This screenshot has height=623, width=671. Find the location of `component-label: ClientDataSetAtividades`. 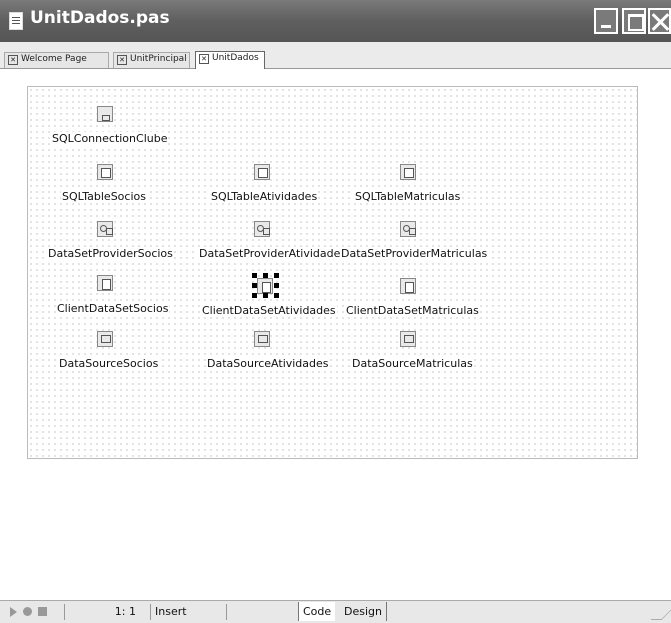

component-label: ClientDataSetAtividades is located at coordinates (269, 310).